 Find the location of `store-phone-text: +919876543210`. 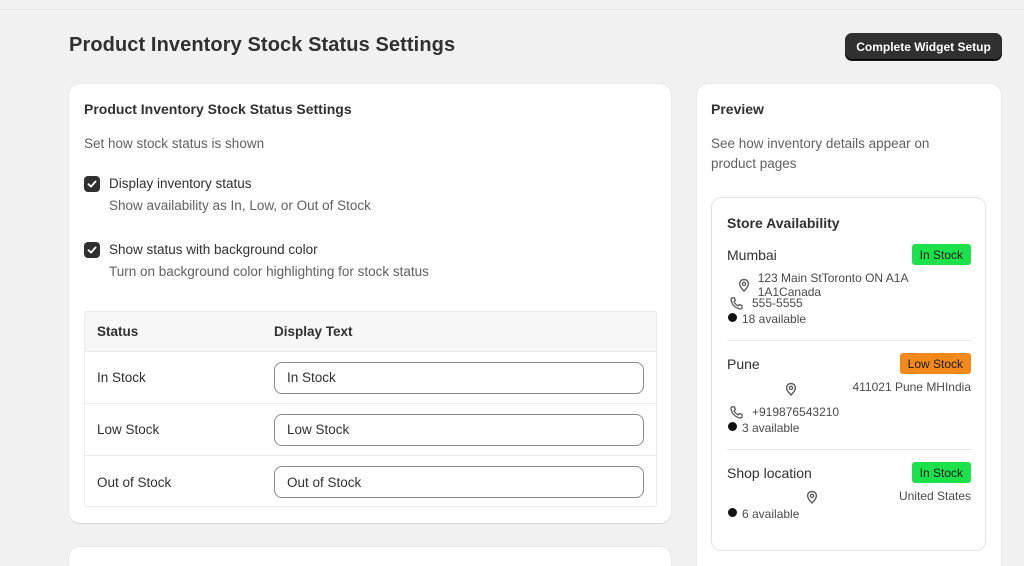

store-phone-text: +919876543210 is located at coordinates (796, 412).